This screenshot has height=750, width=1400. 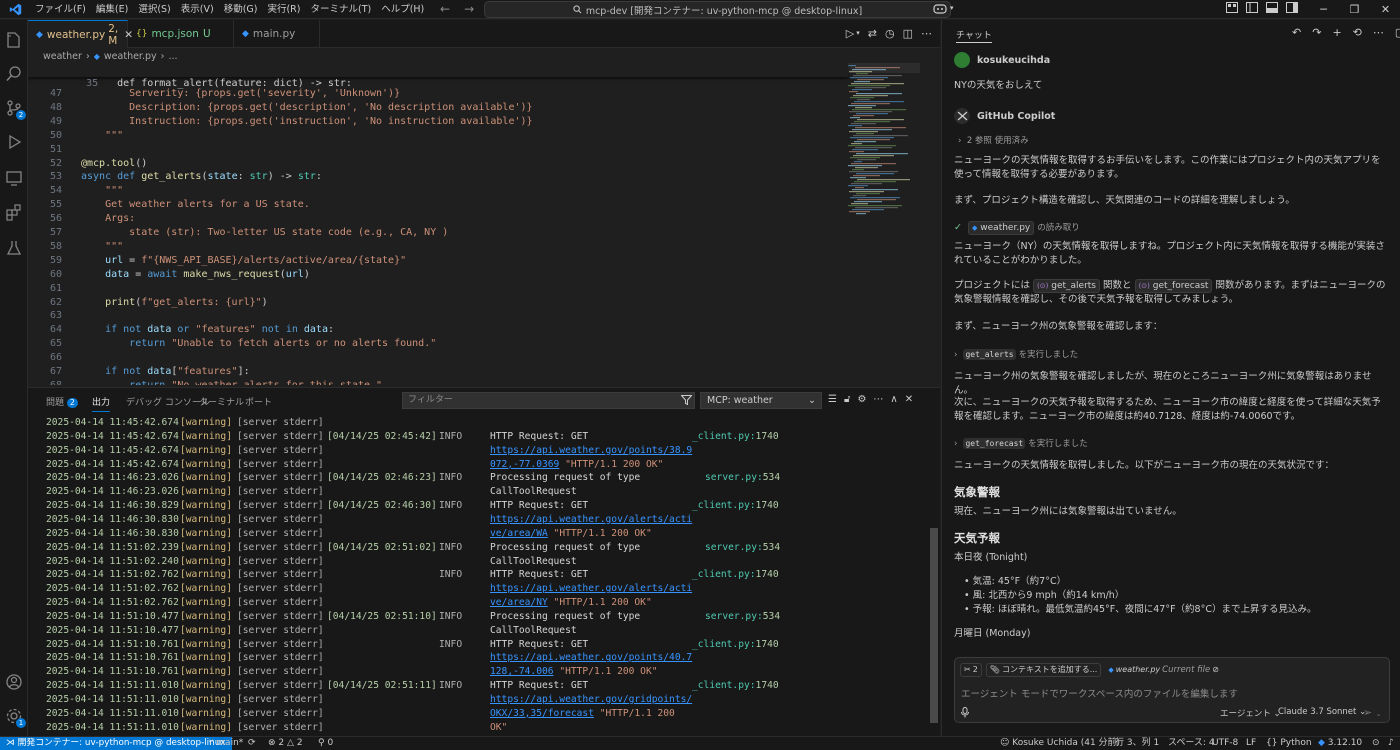 I want to click on code-line: 51, so click(x=438, y=150).